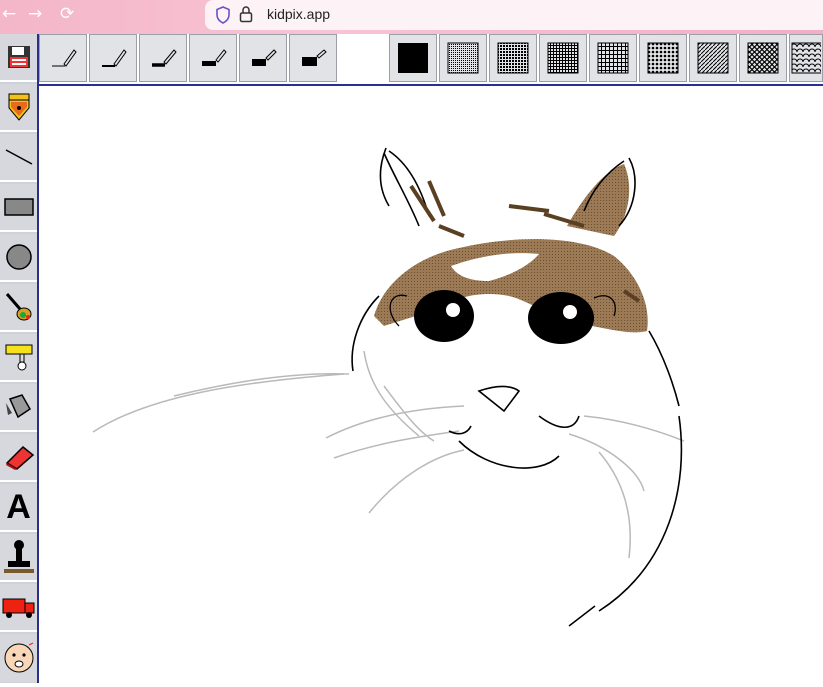 The height and width of the screenshot is (687, 823). I want to click on pattern-solid-black, so click(413, 58).